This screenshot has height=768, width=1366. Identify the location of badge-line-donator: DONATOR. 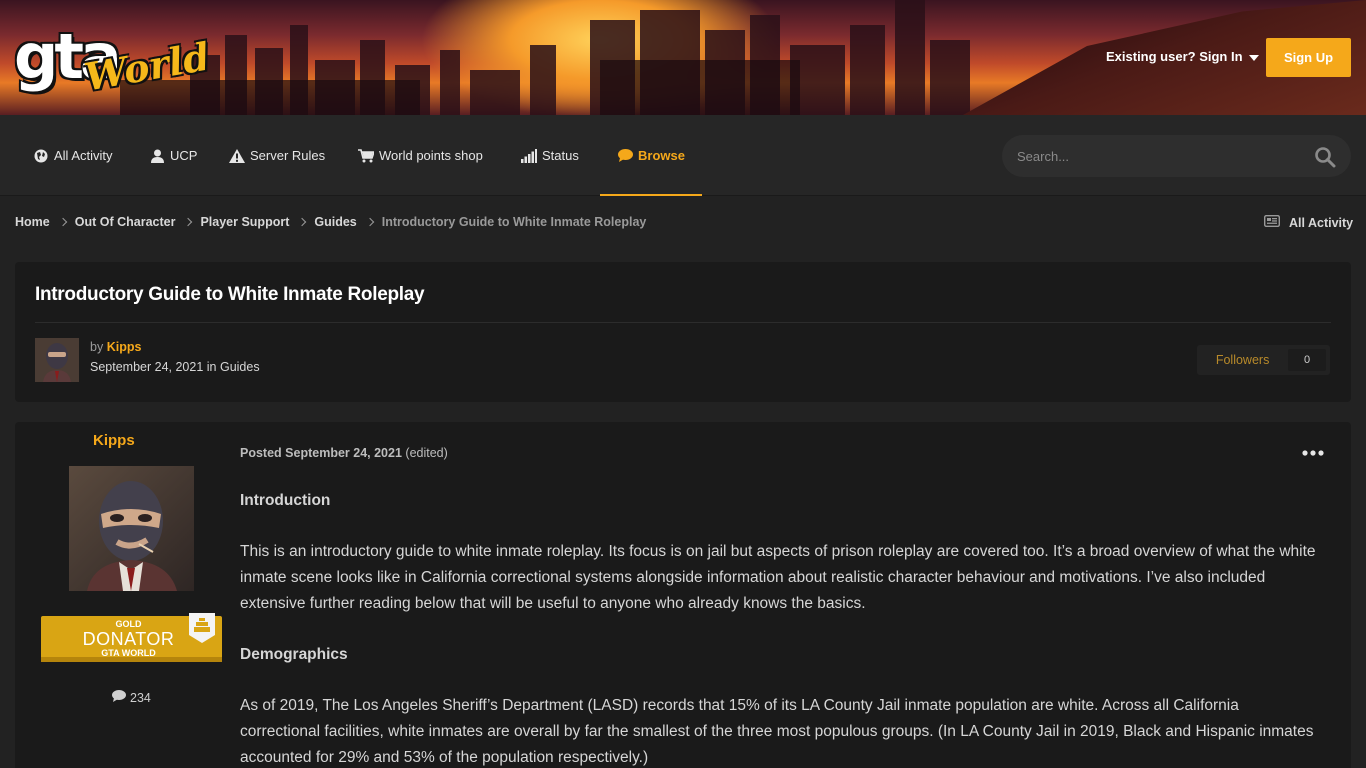
(128, 639).